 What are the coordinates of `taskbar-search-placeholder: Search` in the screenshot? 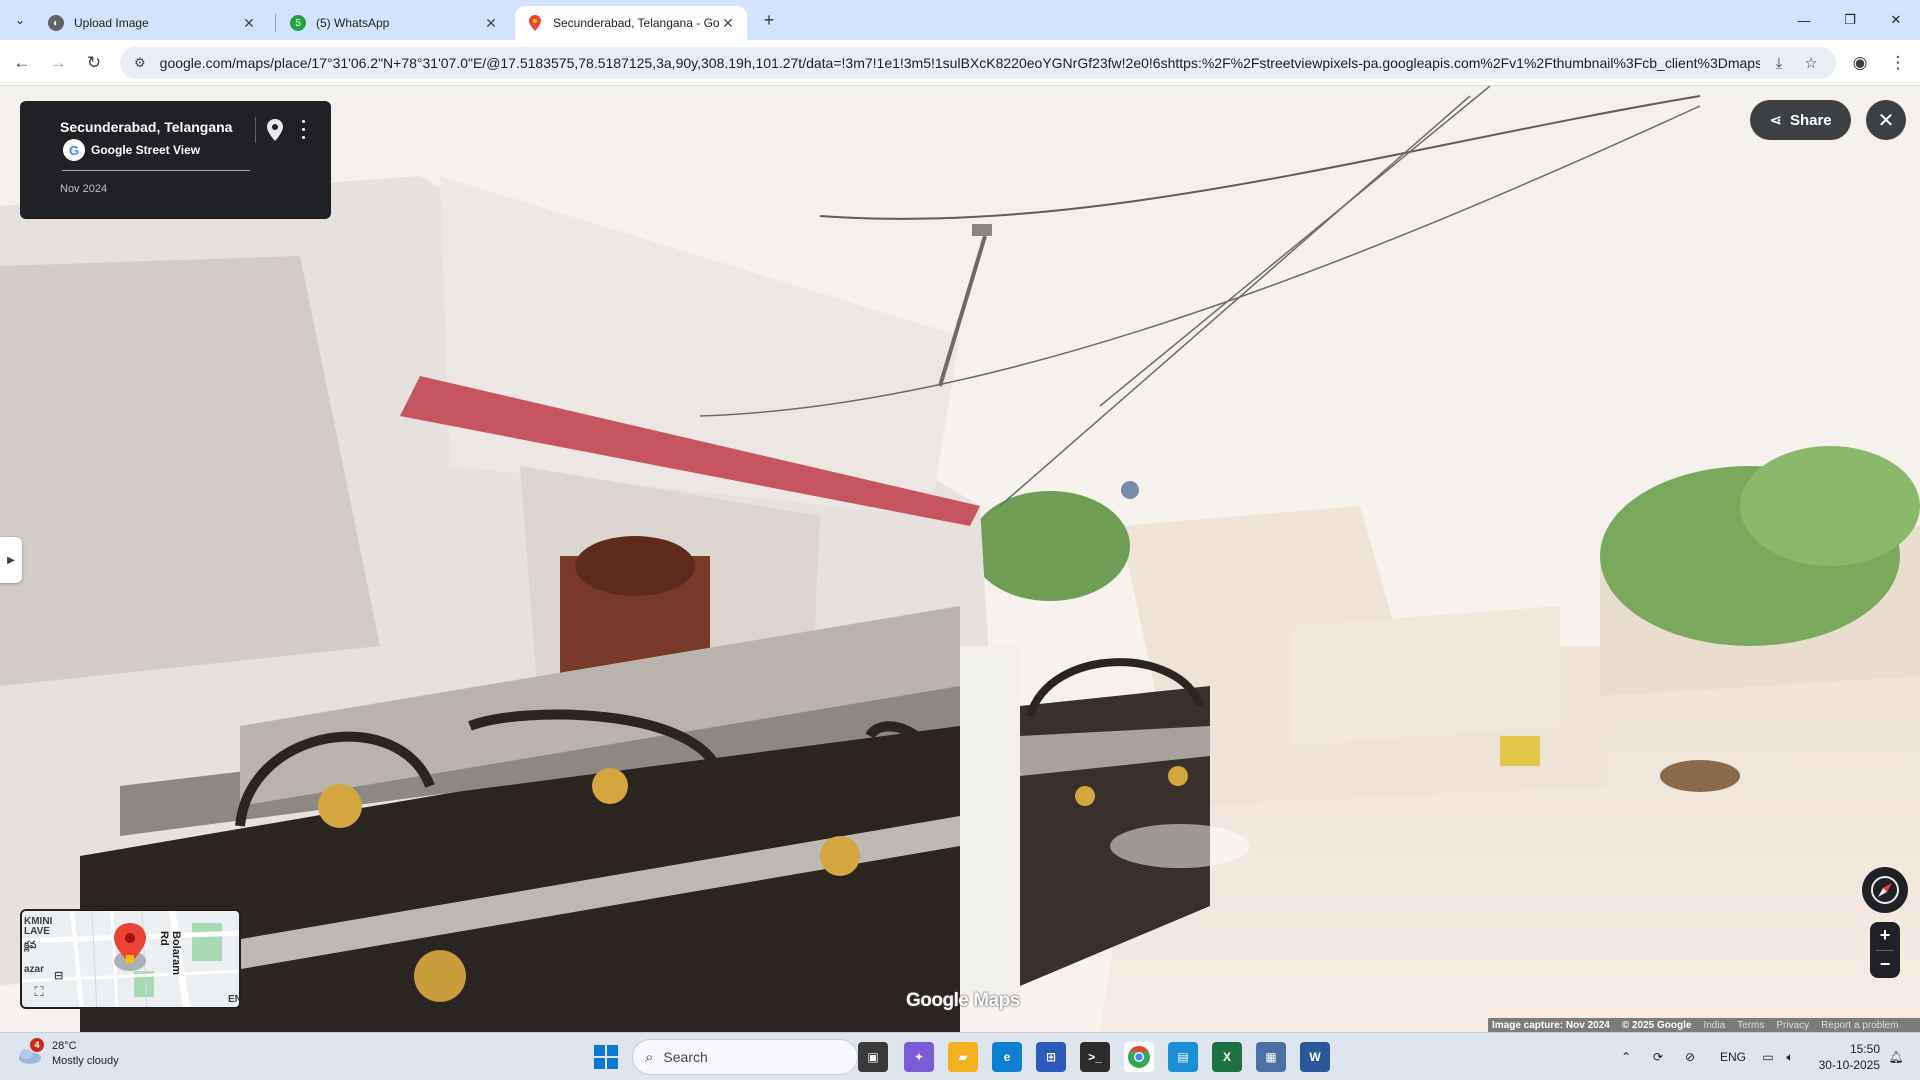 It's located at (685, 1057).